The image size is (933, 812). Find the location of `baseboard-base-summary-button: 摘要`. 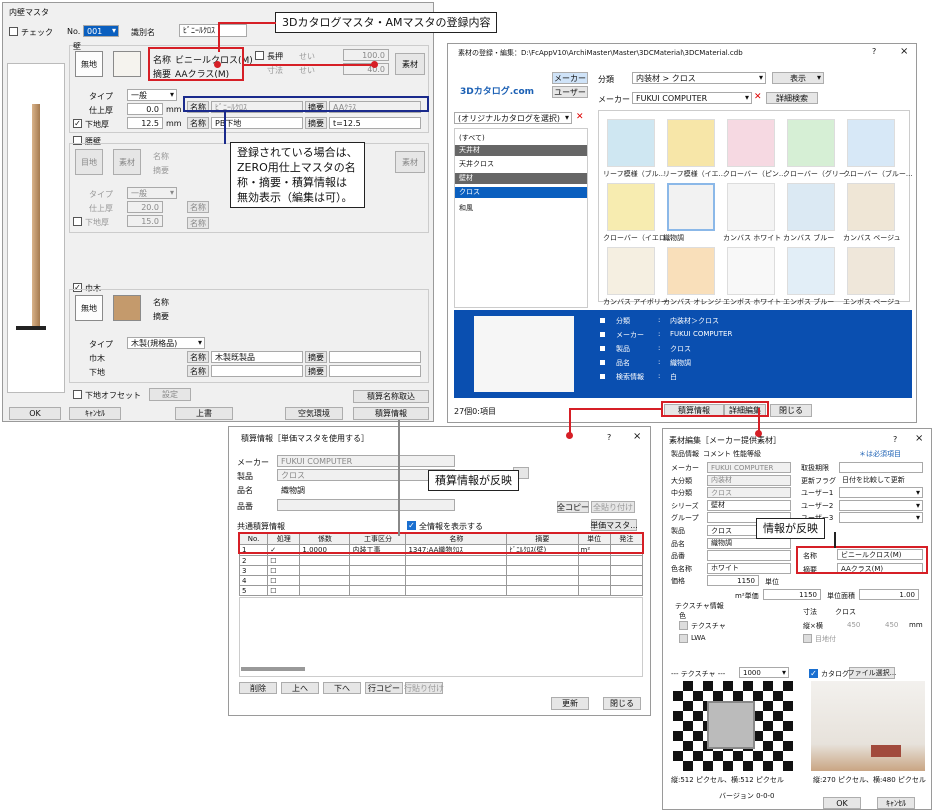

baseboard-base-summary-button: 摘要 is located at coordinates (316, 371).